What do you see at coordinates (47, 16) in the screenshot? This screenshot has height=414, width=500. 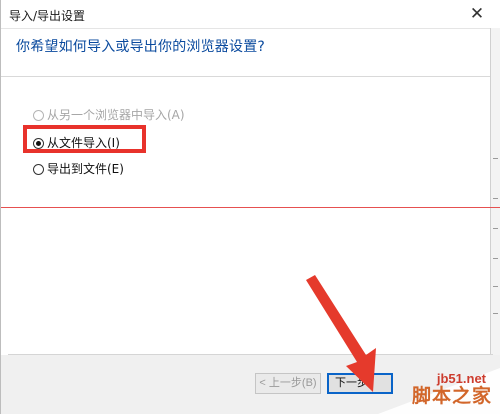 I see `window-title: 导入/导出设置` at bounding box center [47, 16].